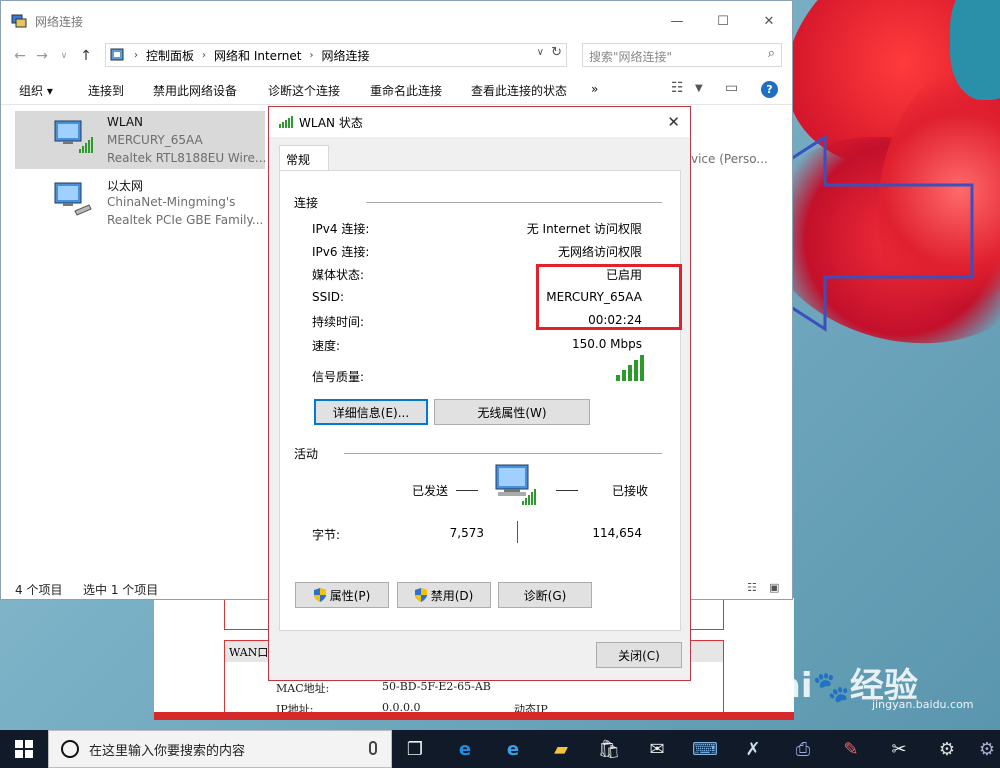 Image resolution: width=1000 pixels, height=768 pixels. What do you see at coordinates (306, 203) in the screenshot?
I see `connection-group-label: 连接` at bounding box center [306, 203].